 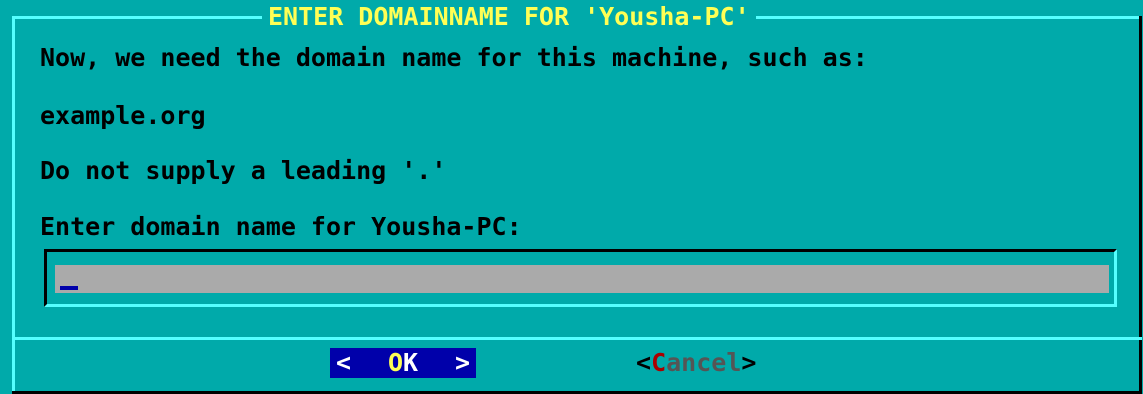 What do you see at coordinates (69, 288) in the screenshot?
I see `text-cursor` at bounding box center [69, 288].